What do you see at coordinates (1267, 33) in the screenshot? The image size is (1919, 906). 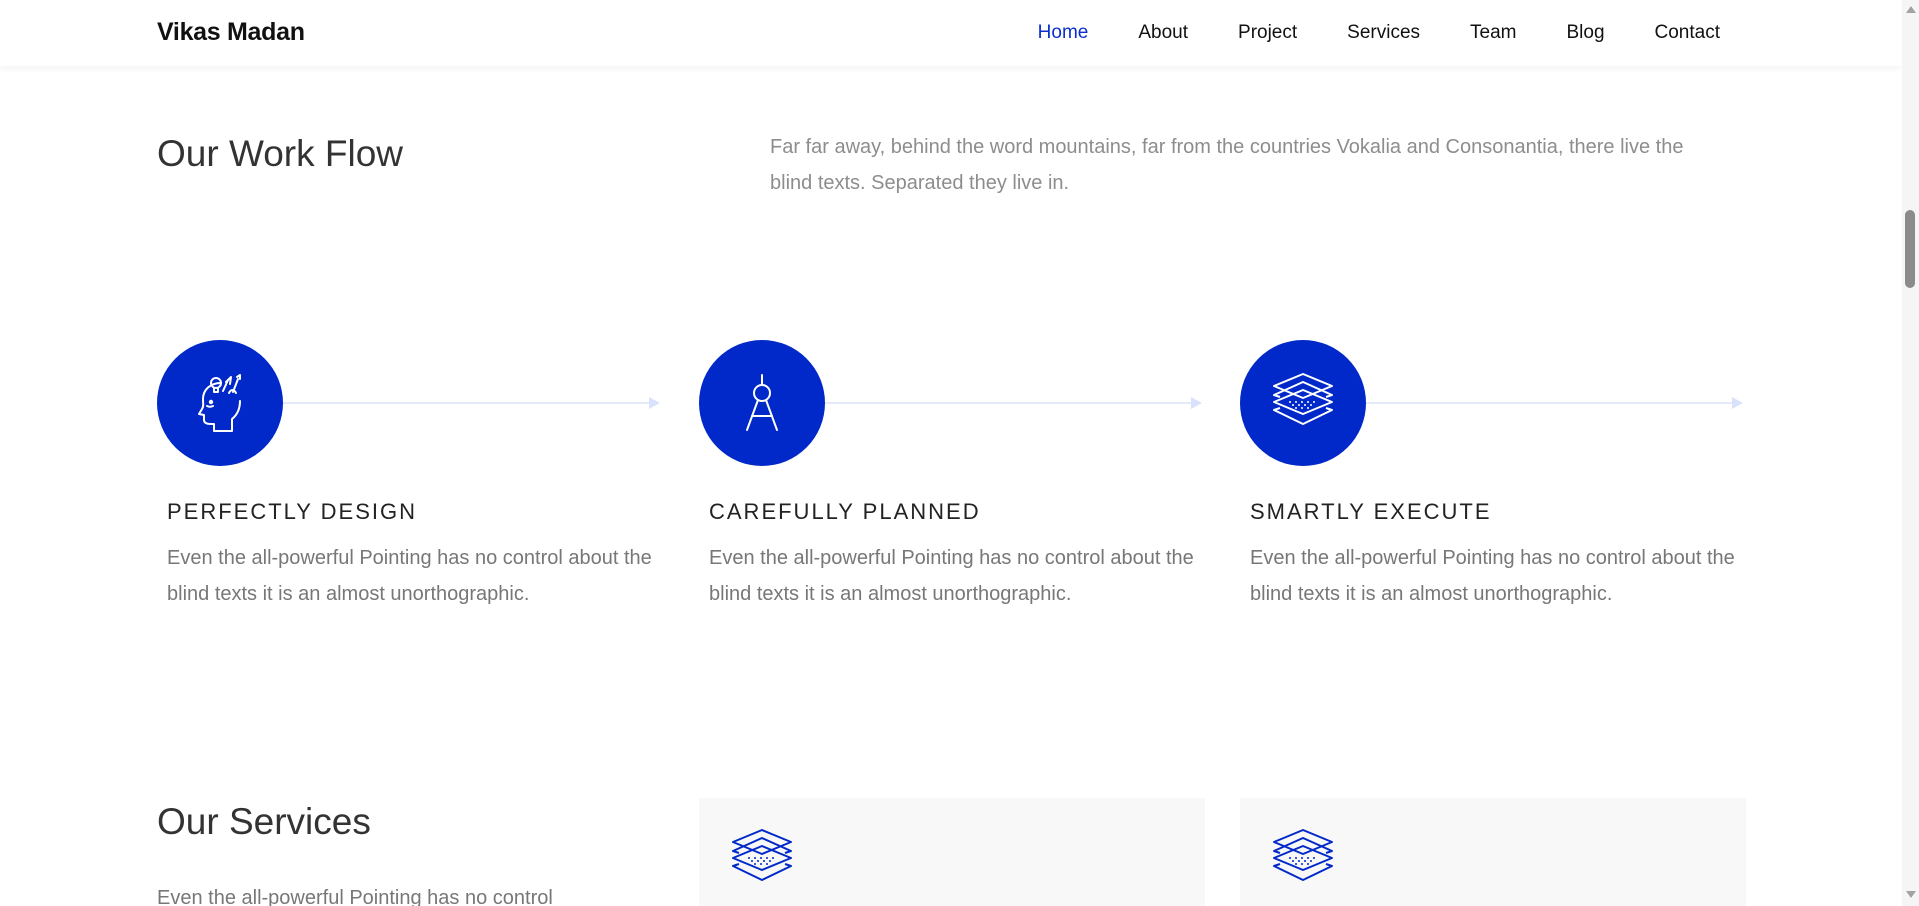 I see `nav-project: Project` at bounding box center [1267, 33].